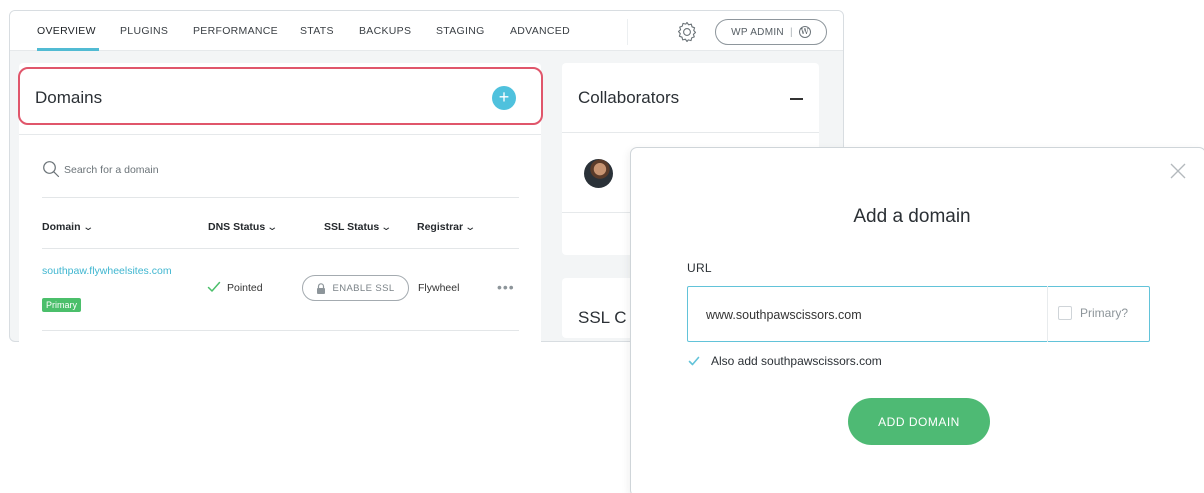  What do you see at coordinates (280, 248) in the screenshot?
I see `table-header-divider` at bounding box center [280, 248].